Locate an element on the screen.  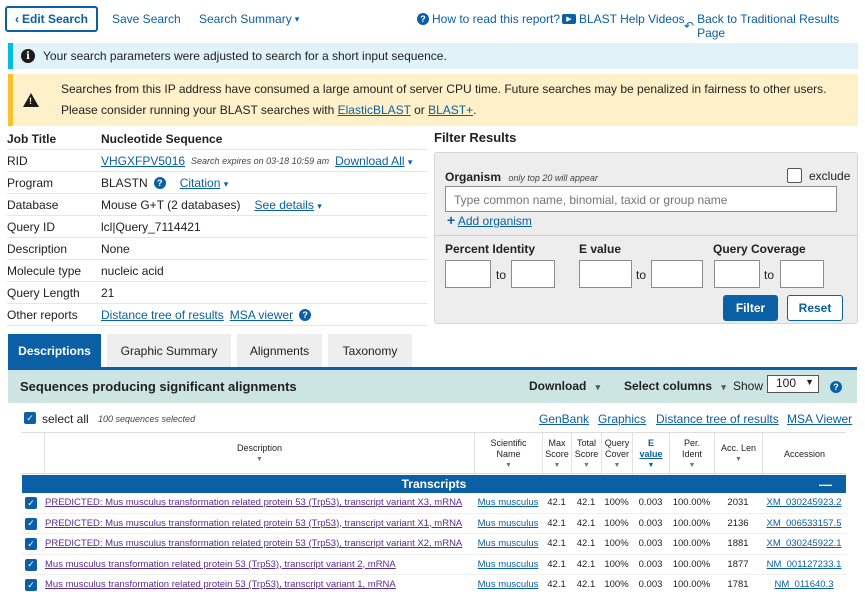
msa-viewer-link: MSA Viewer is located at coordinates (819, 419).